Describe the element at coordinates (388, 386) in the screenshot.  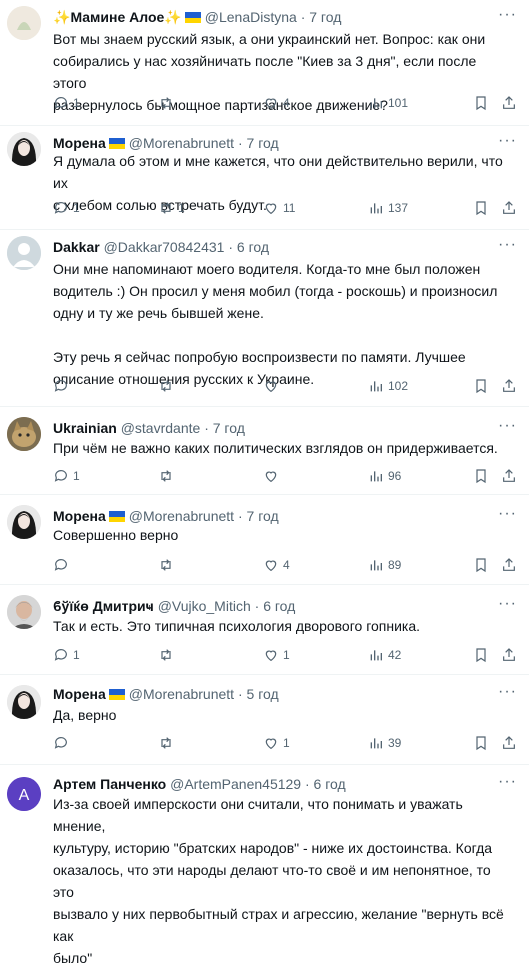
I see `views-button: 102` at that location.